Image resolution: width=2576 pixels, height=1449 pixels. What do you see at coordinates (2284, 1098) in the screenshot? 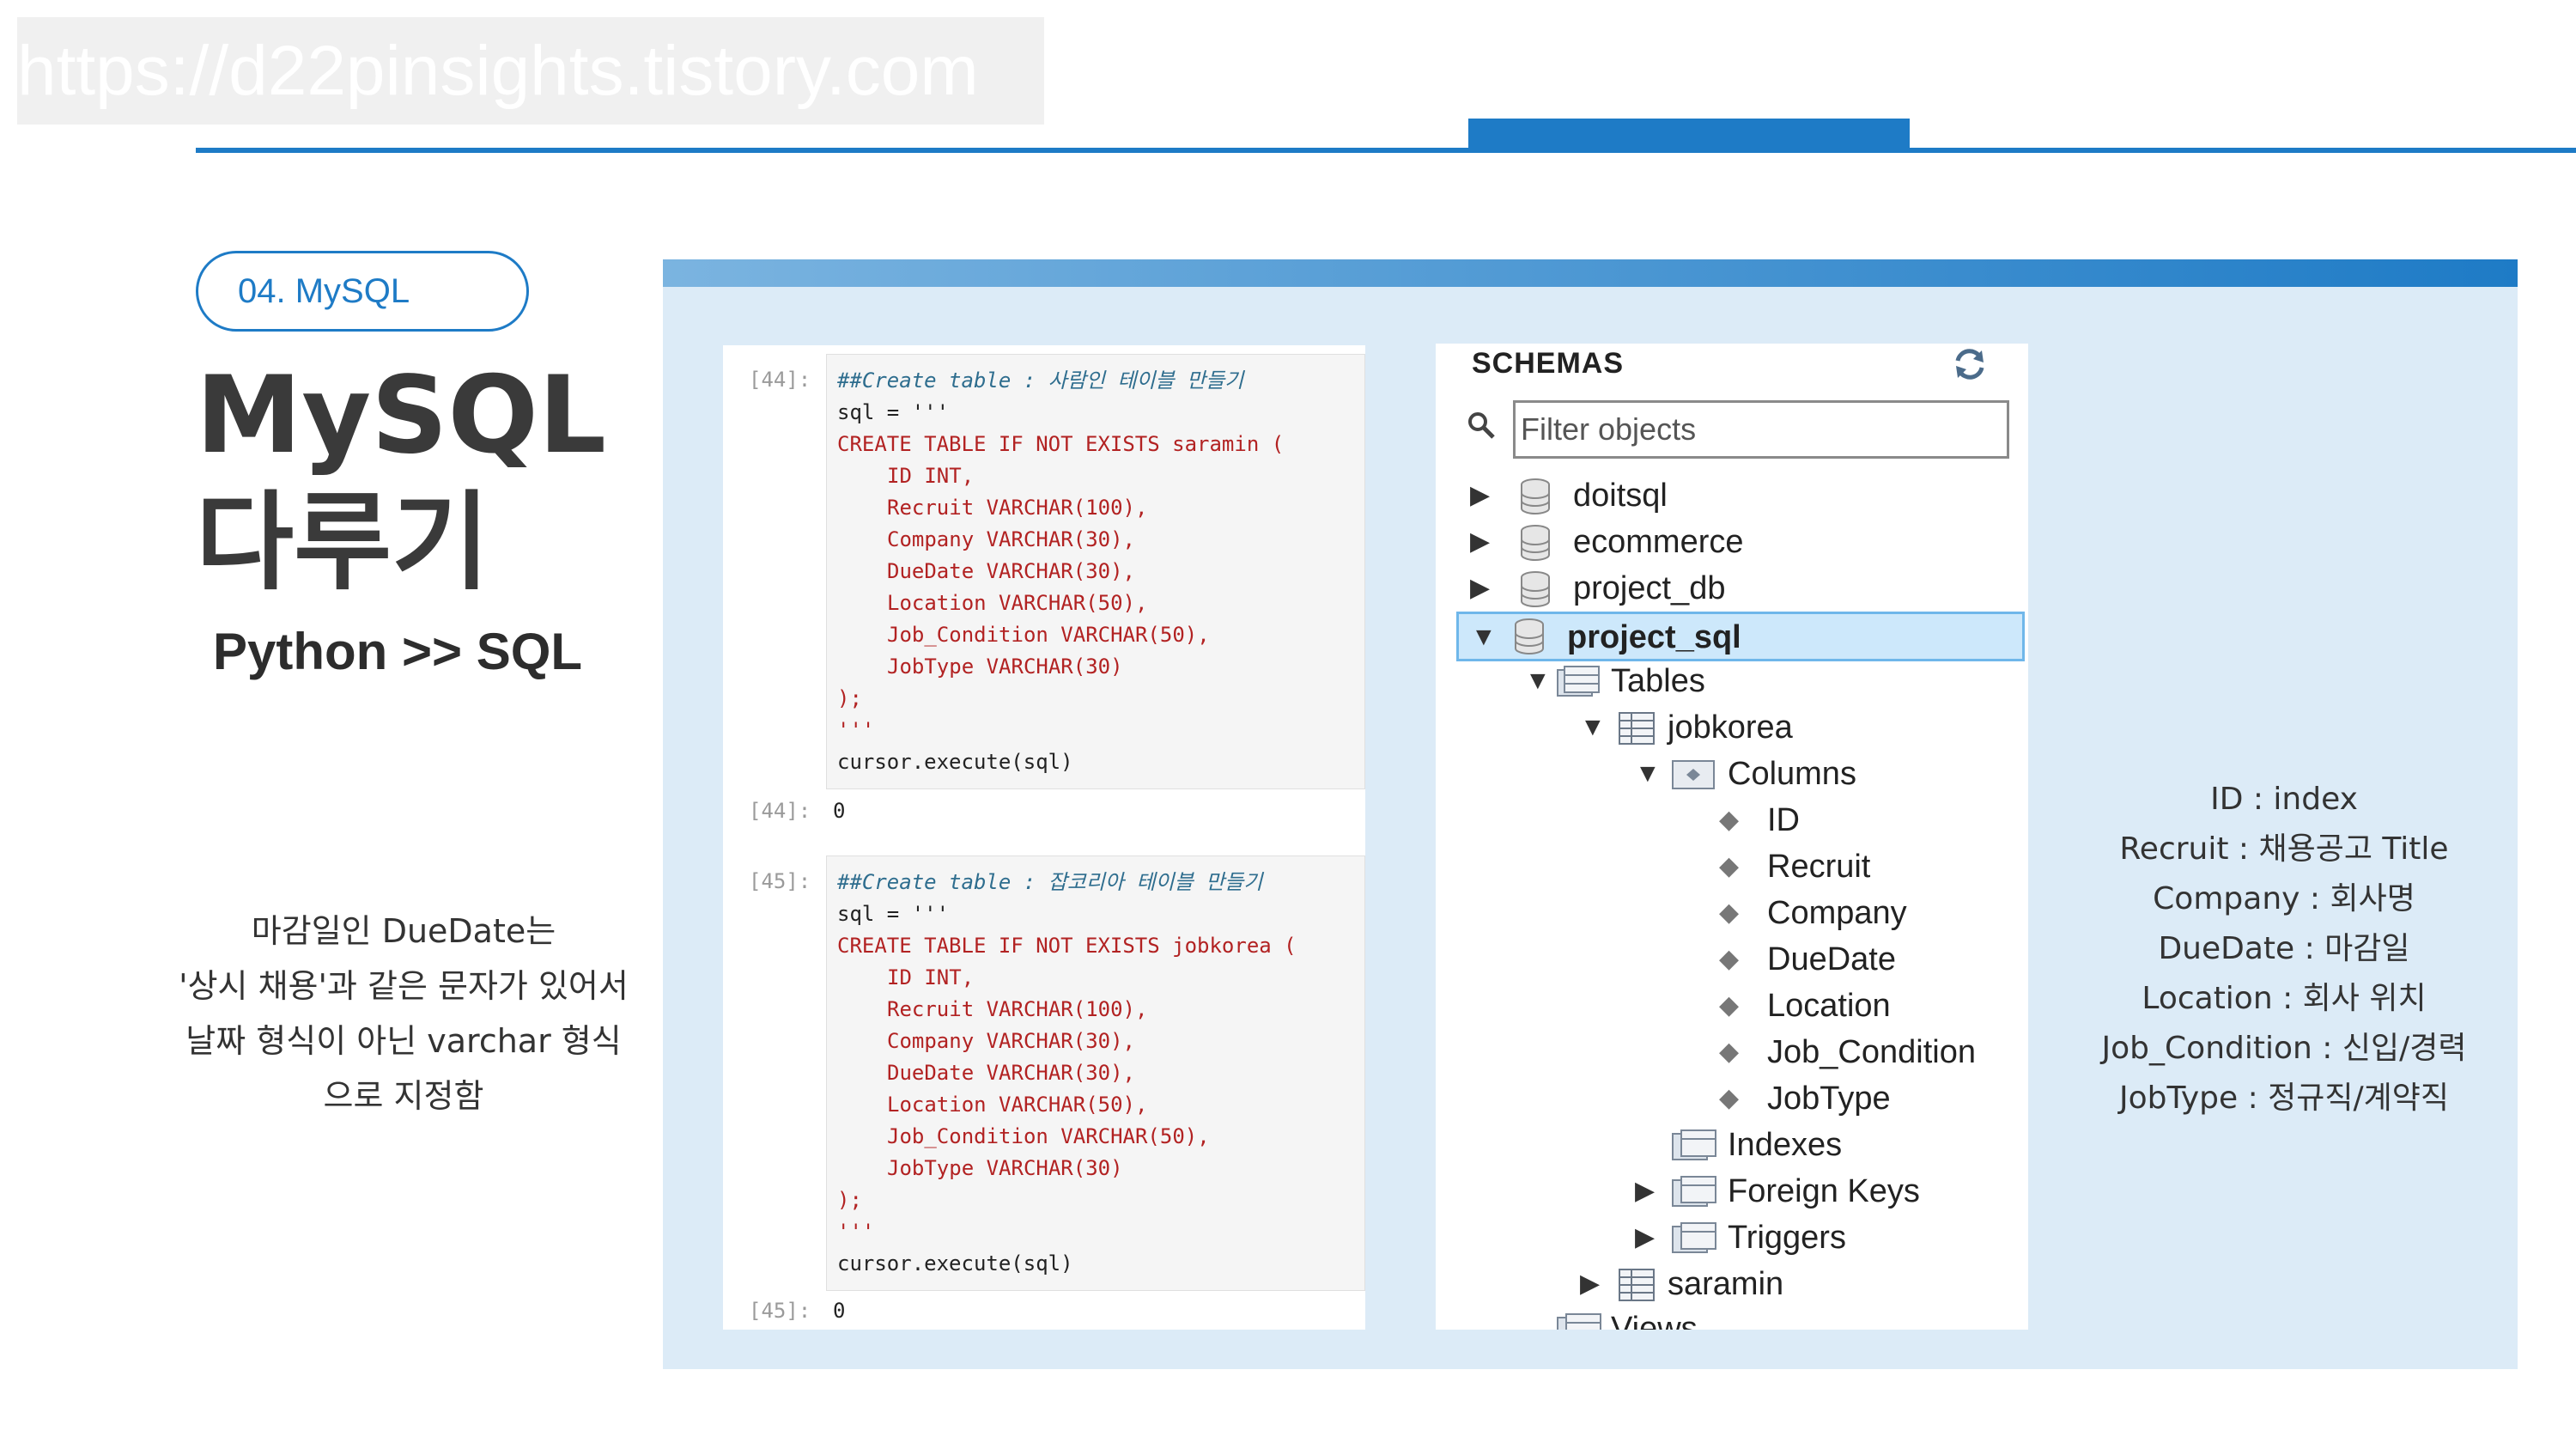
I see `legend-line: JobType : 정규직/계약직` at bounding box center [2284, 1098].